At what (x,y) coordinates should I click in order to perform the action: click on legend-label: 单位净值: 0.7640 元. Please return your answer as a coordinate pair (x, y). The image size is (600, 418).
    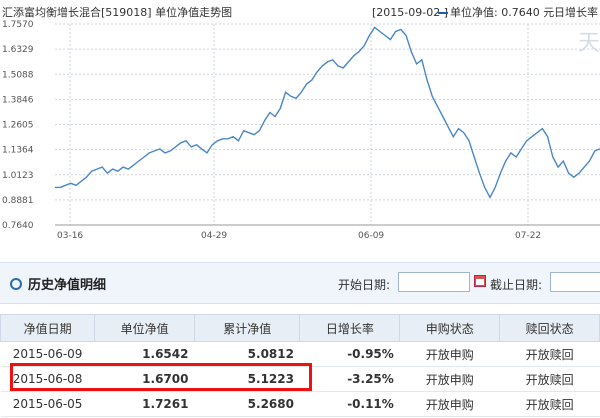
    Looking at the image, I should click on (502, 12).